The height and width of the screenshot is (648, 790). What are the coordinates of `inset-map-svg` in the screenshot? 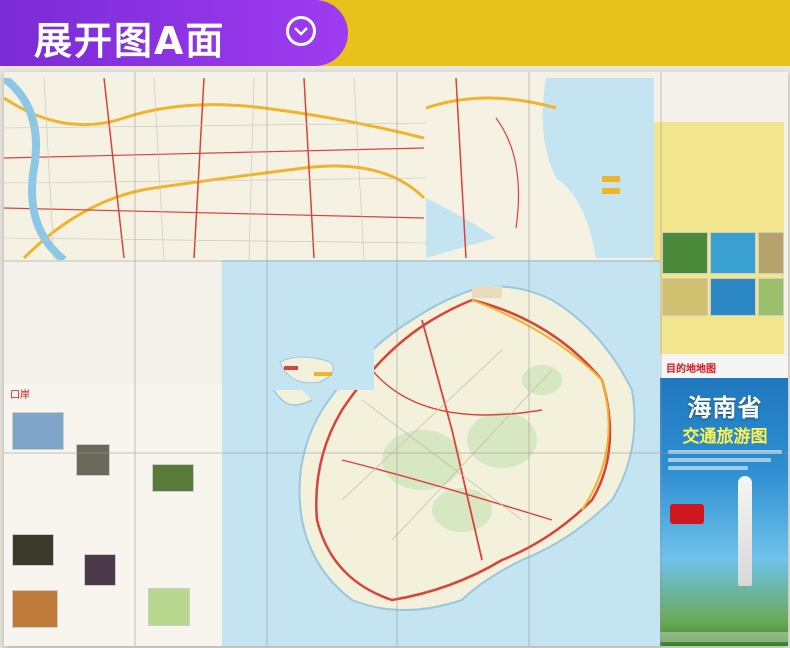 It's located at (307, 326).